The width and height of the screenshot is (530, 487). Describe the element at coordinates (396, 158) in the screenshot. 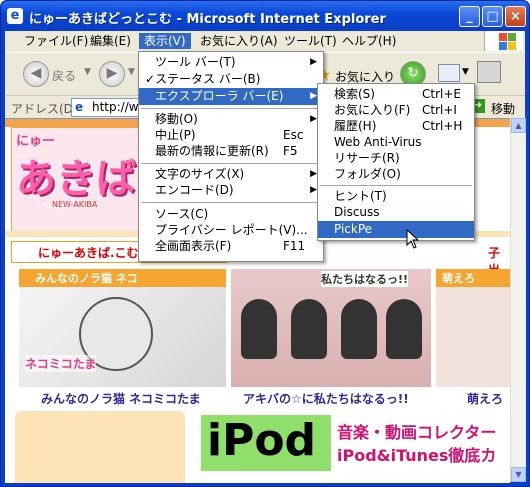

I see `explorer-item-research: リサーチ(R)` at that location.